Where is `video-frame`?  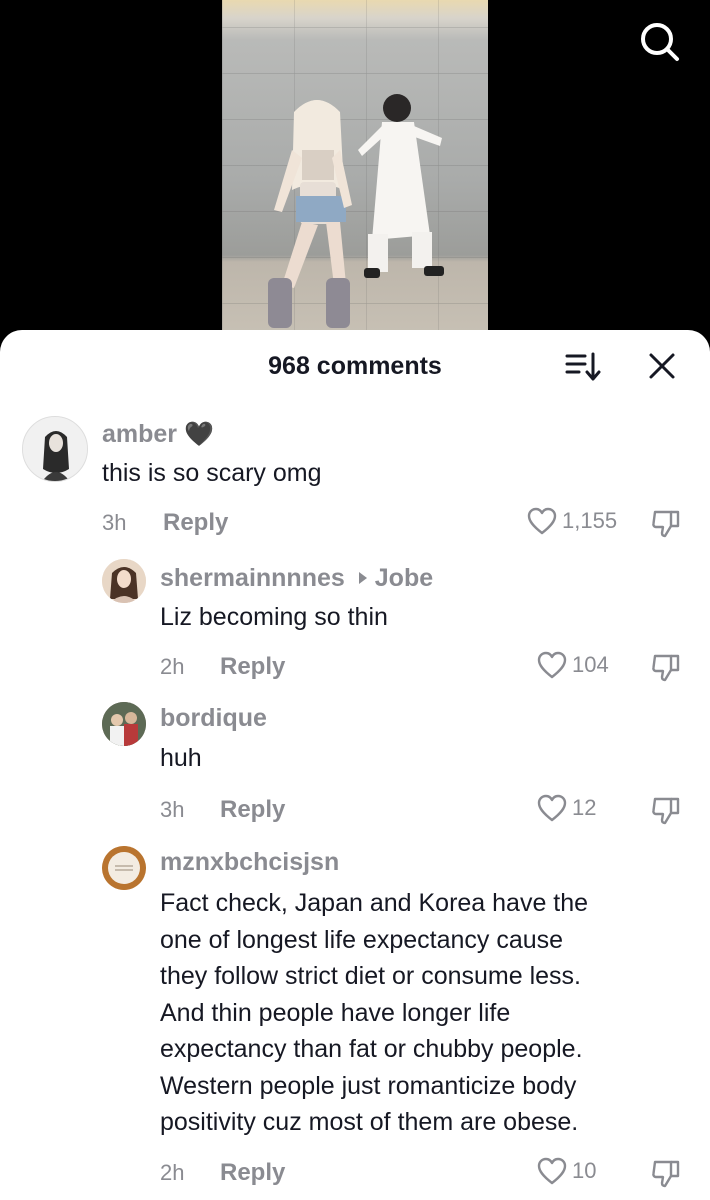 video-frame is located at coordinates (355, 170).